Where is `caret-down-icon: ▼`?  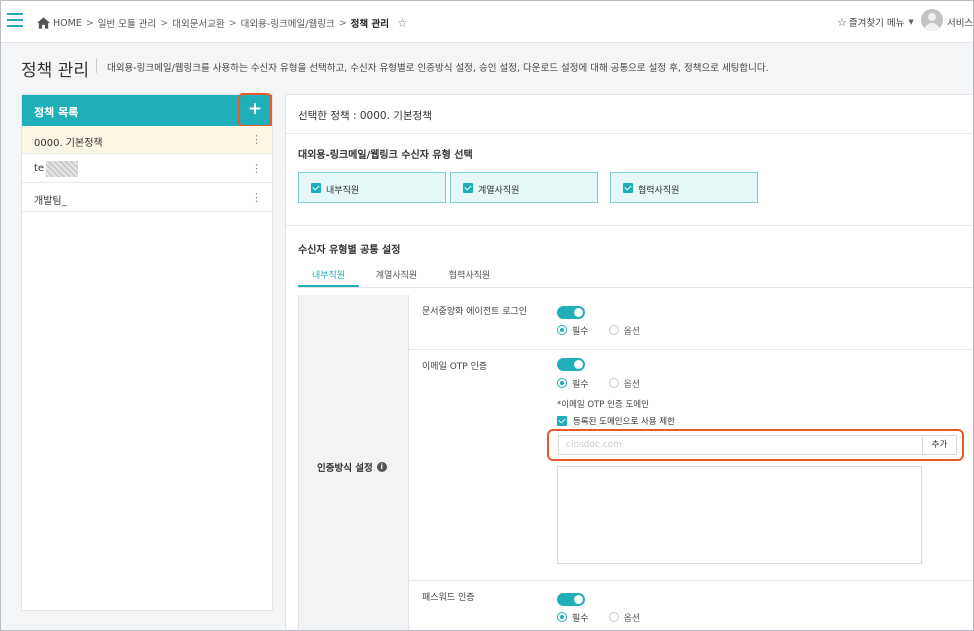 caret-down-icon: ▼ is located at coordinates (911, 22).